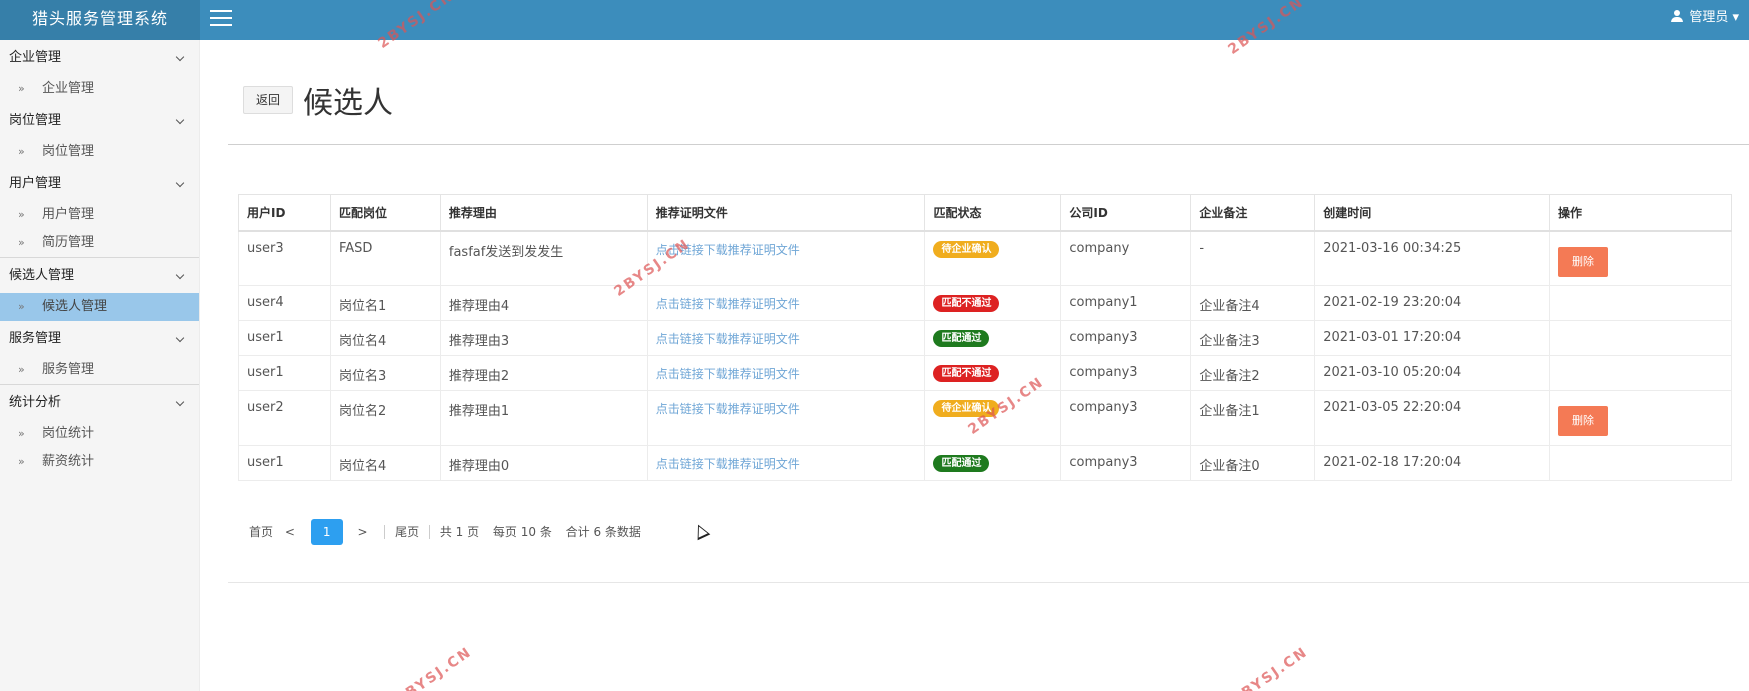  I want to click on pagination: 首页 < 1 > 尾页 共 1 页 每页 10 条 合计 6 条数据, so click(445, 531).